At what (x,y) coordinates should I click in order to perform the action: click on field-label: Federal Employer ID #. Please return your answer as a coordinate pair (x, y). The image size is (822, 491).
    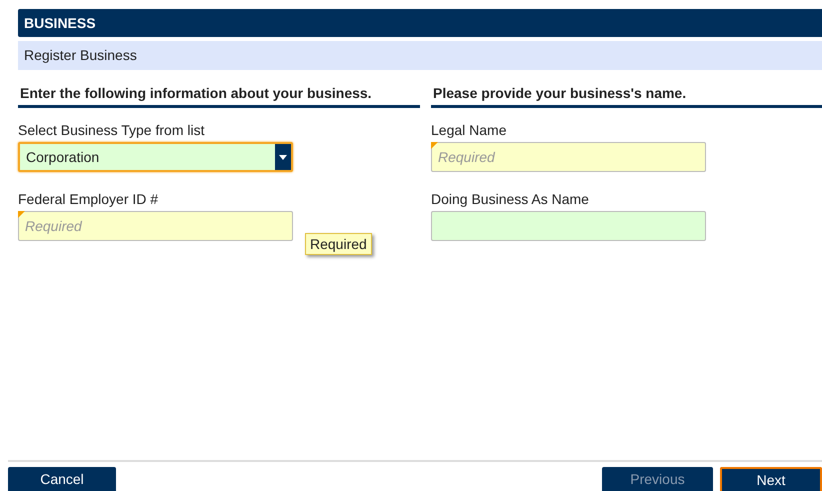
    Looking at the image, I should click on (89, 199).